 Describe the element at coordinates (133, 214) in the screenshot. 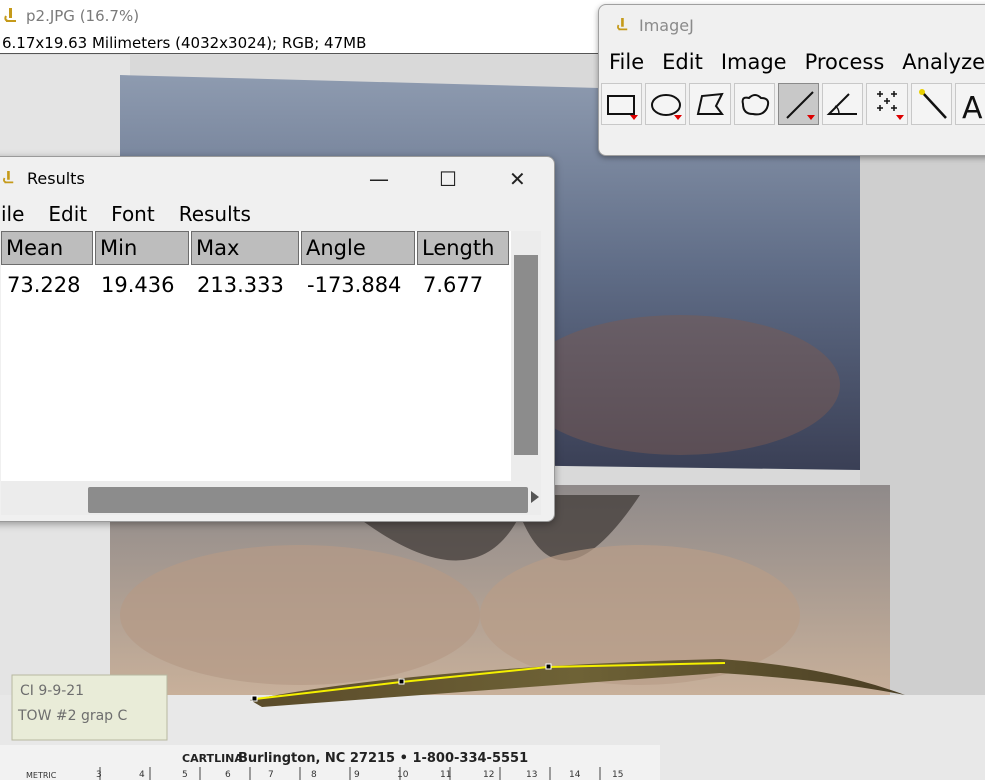

I see `menu-font: Font` at that location.